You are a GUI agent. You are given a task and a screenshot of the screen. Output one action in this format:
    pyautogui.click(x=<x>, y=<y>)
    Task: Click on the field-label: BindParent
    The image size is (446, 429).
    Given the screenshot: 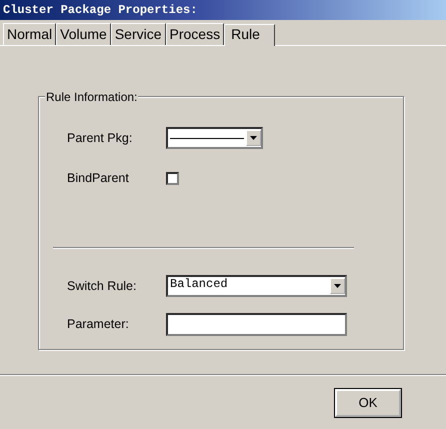 What is the action you would take?
    pyautogui.click(x=98, y=178)
    